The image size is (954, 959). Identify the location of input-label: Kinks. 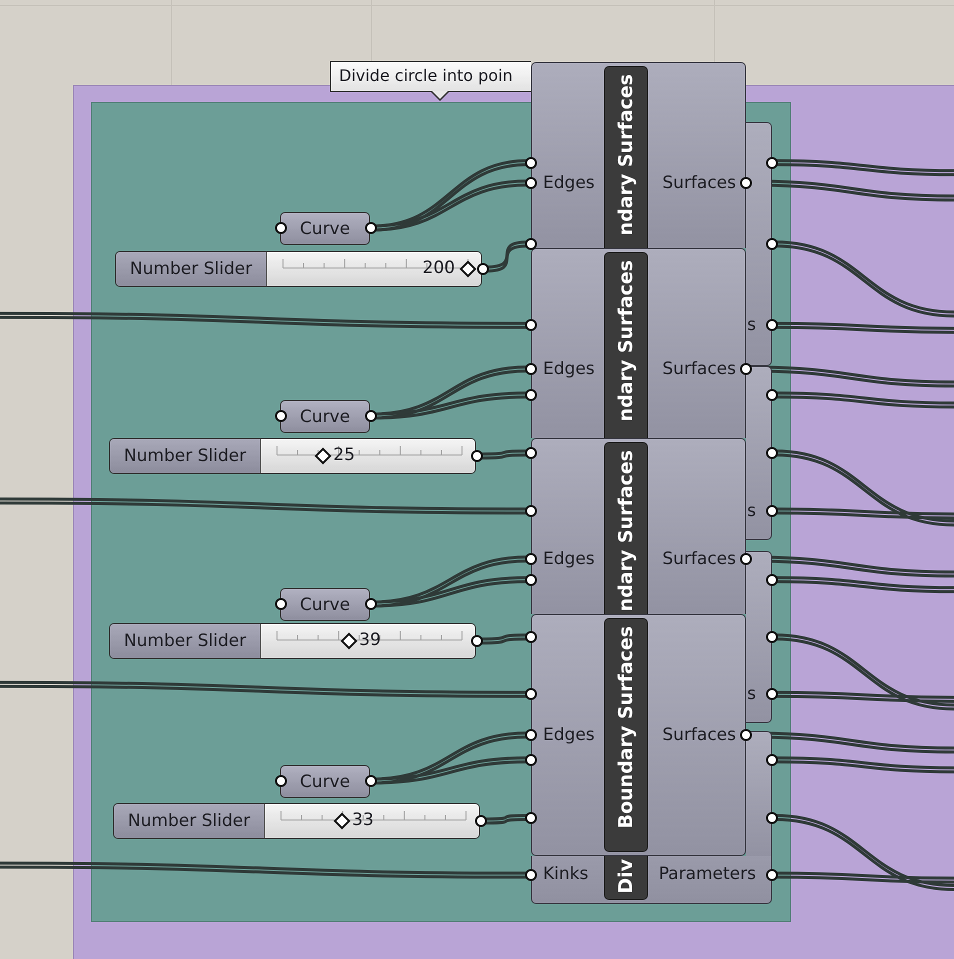
(565, 874).